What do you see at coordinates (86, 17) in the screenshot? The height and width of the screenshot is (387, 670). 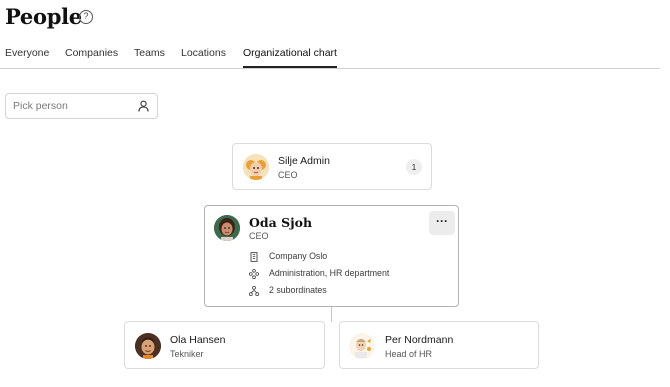 I see `help-icon: ?` at bounding box center [86, 17].